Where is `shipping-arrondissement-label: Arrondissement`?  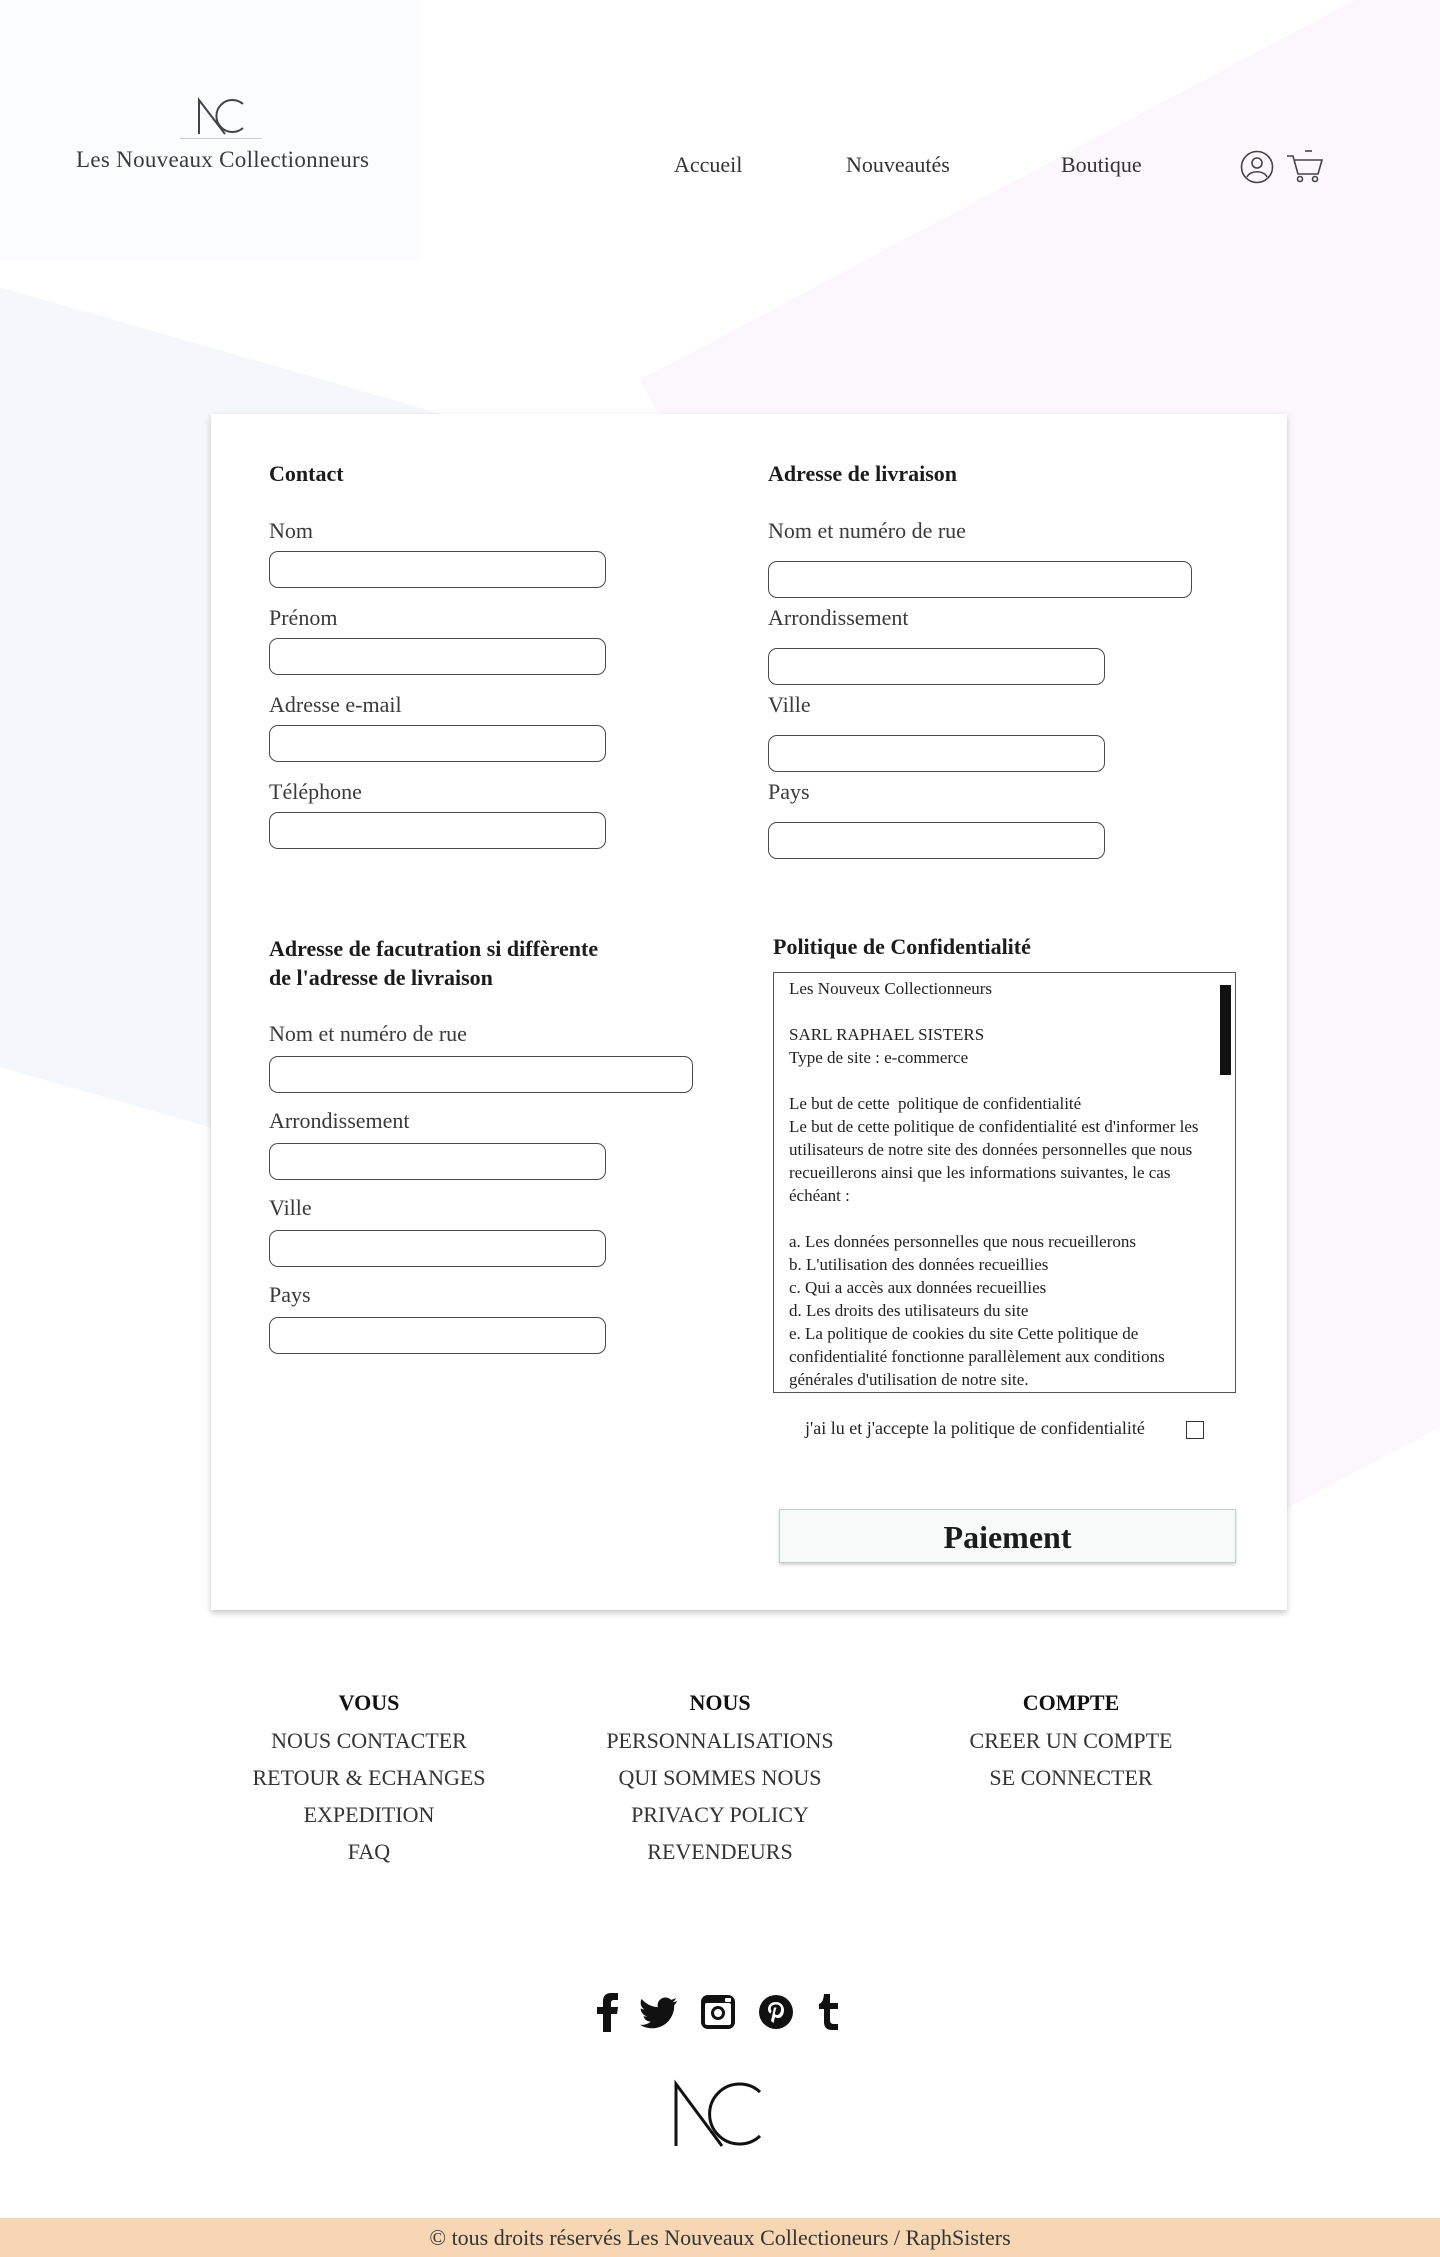
shipping-arrondissement-label: Arrondissement is located at coordinates (838, 617).